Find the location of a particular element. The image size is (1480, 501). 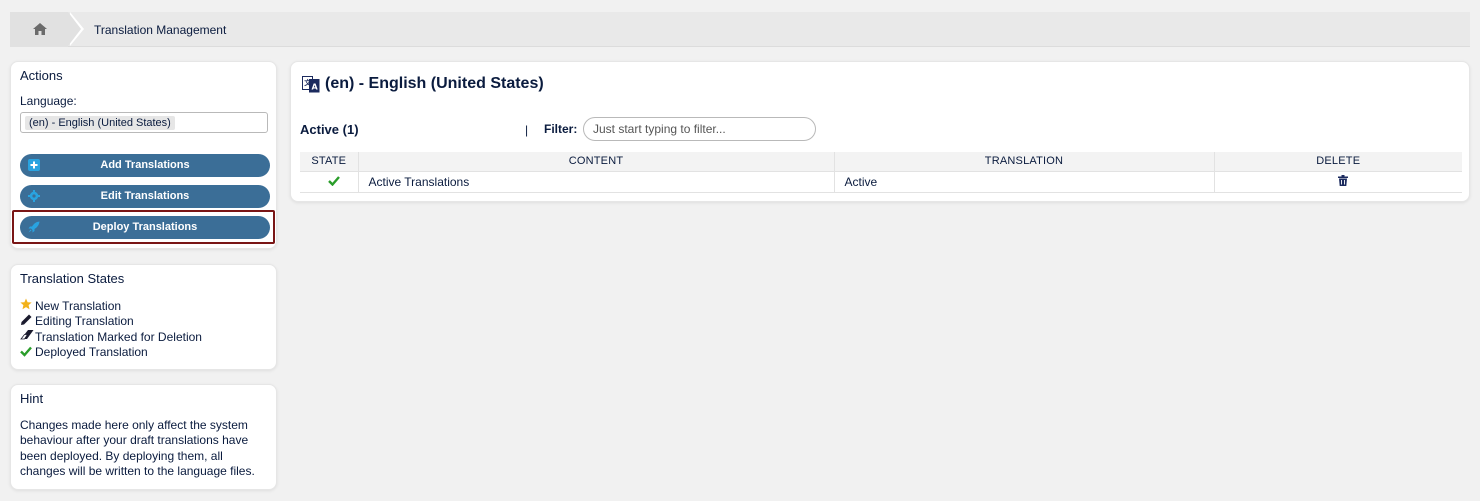

list-item: Translation Marked for Deletion is located at coordinates (111, 337).